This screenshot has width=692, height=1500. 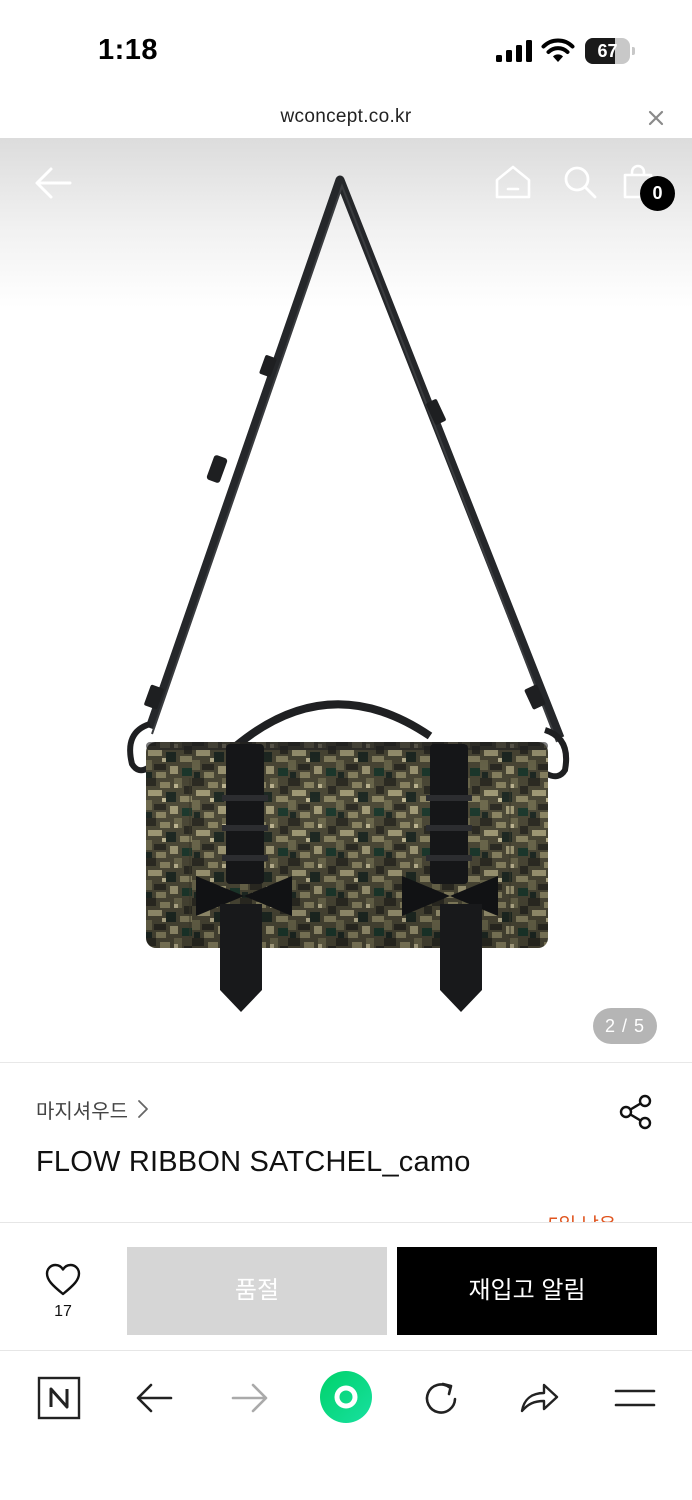 I want to click on battery-indicator: 67, so click(x=610, y=51).